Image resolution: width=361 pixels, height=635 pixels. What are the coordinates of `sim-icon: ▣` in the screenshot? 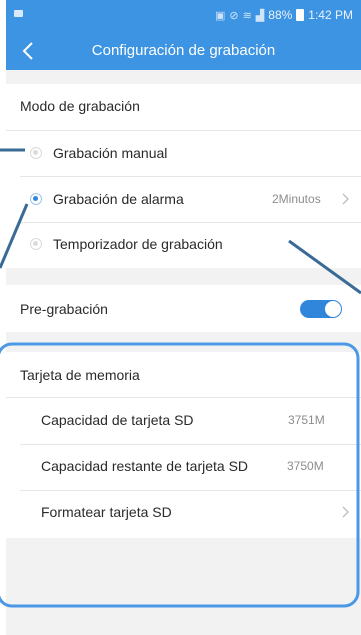 It's located at (220, 15).